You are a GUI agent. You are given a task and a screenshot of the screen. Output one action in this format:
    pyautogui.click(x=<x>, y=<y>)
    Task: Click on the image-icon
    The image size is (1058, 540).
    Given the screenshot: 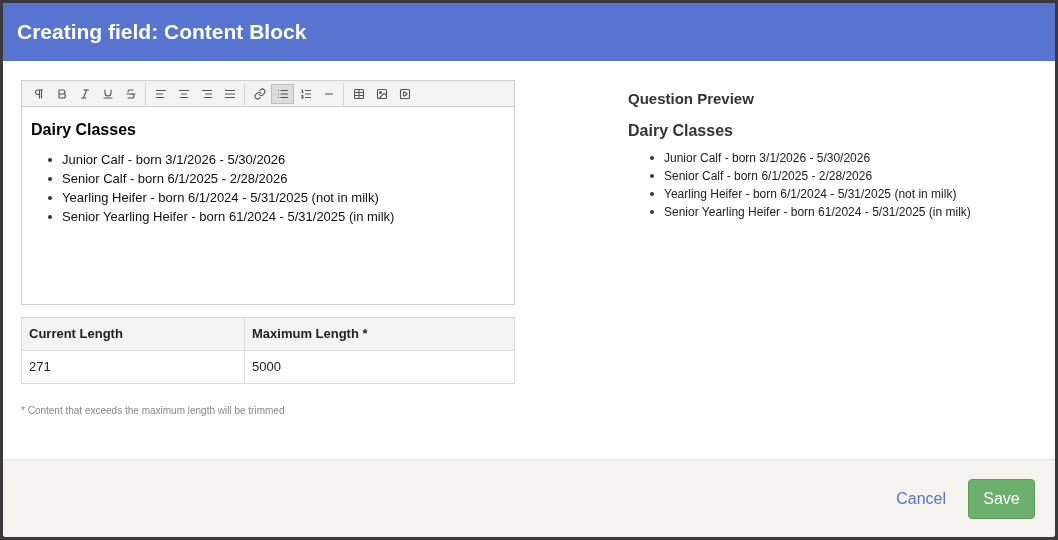 What is the action you would take?
    pyautogui.click(x=381, y=93)
    